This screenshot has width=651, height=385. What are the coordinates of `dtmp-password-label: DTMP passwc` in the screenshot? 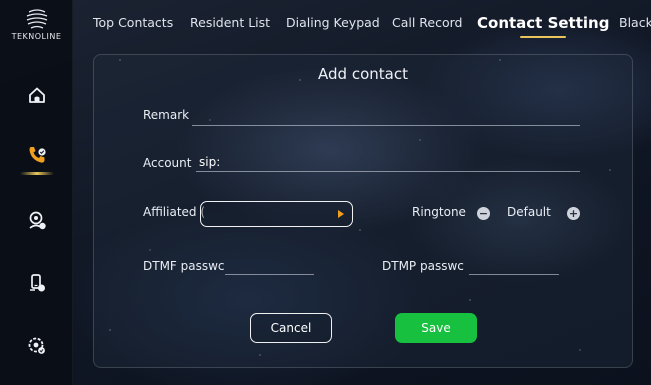 It's located at (423, 266).